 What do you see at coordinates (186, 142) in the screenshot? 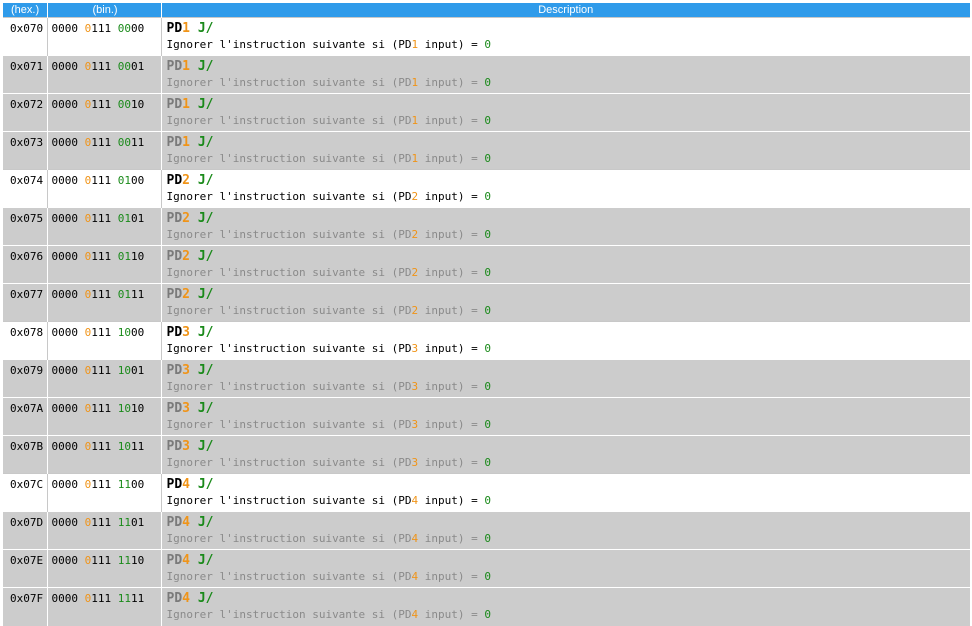
I see `mnemonic-number: 1` at bounding box center [186, 142].